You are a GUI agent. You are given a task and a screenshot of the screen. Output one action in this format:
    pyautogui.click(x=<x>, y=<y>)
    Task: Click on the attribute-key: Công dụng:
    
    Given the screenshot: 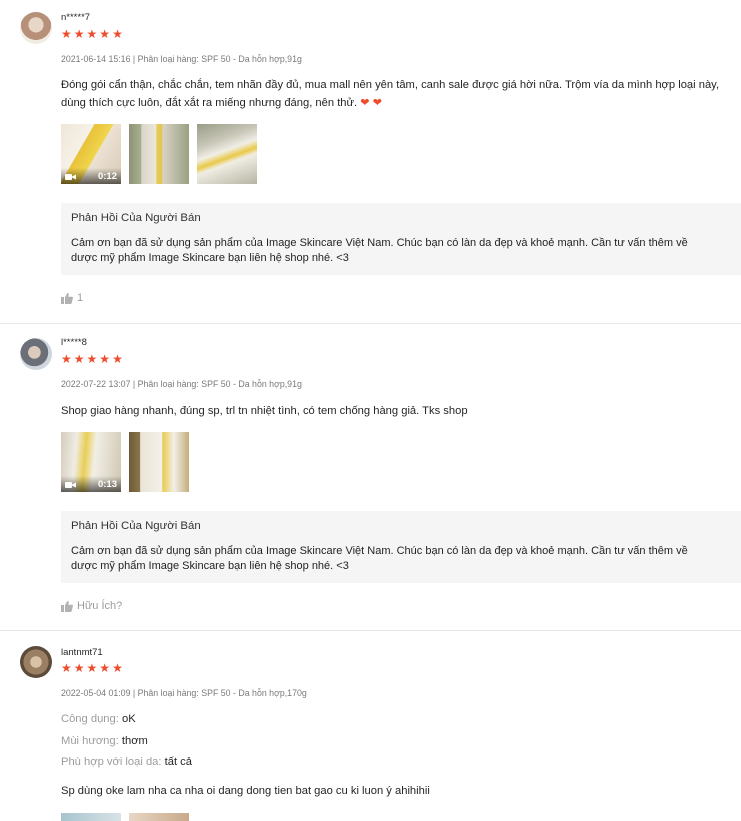 What is the action you would take?
    pyautogui.click(x=90, y=719)
    